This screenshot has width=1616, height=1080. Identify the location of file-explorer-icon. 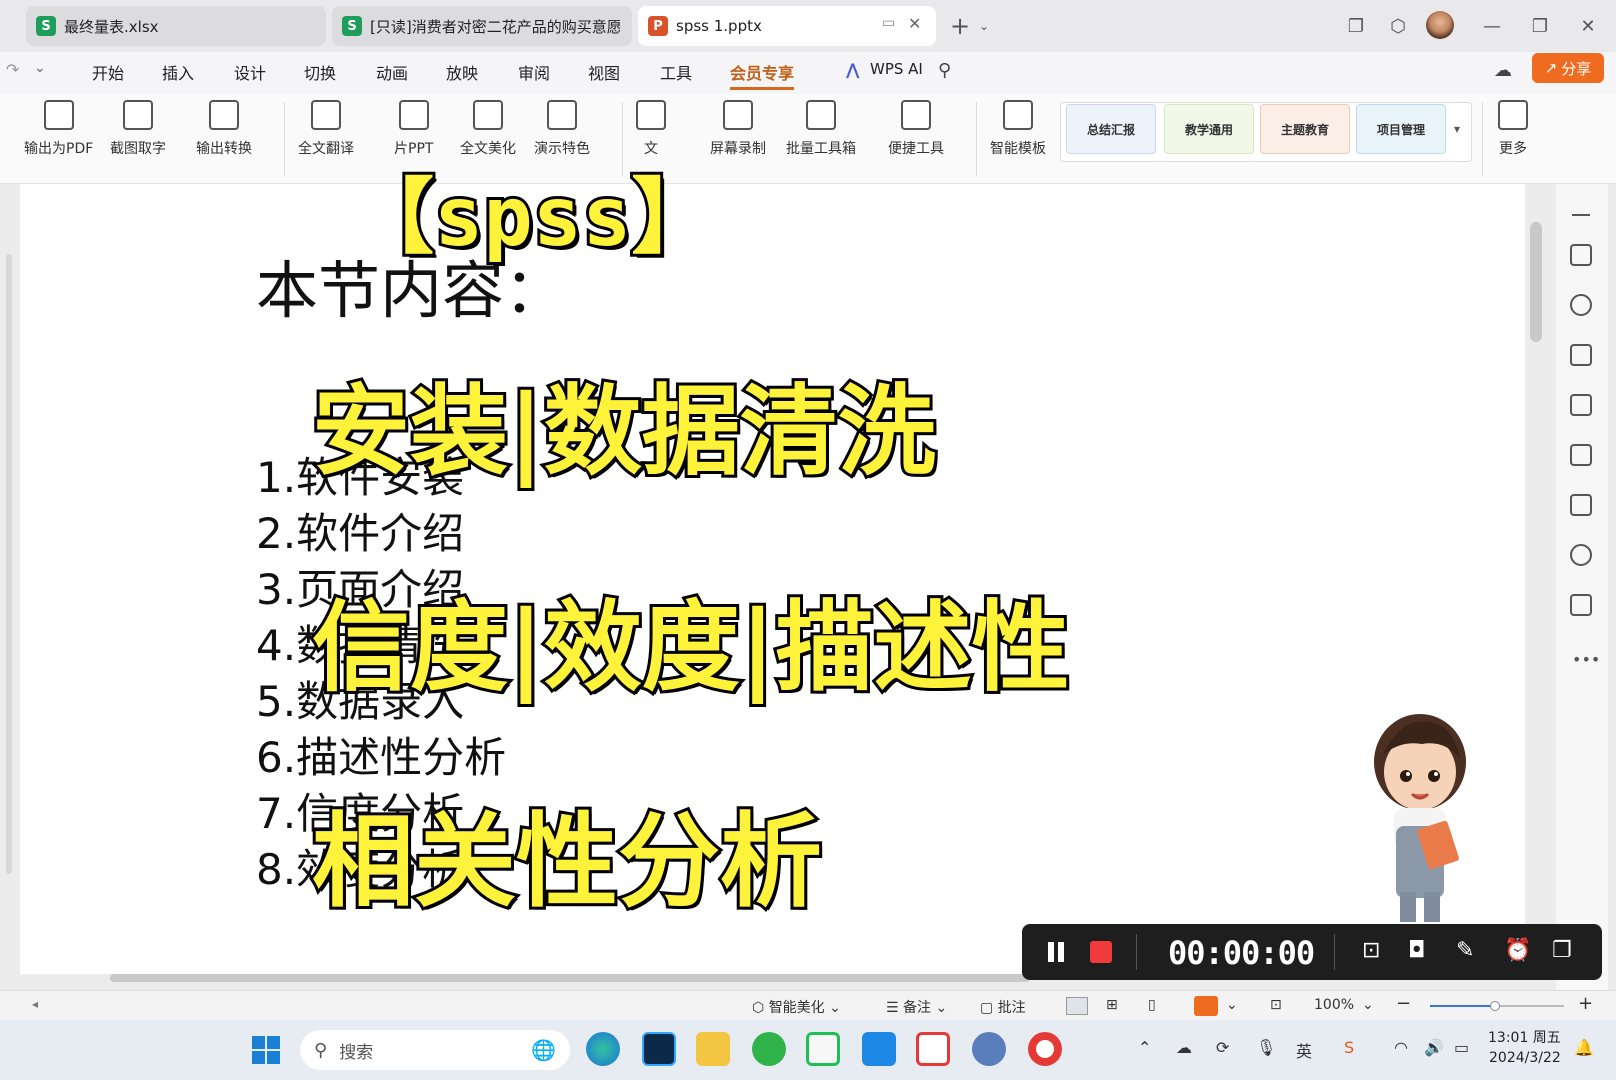
(713, 1049).